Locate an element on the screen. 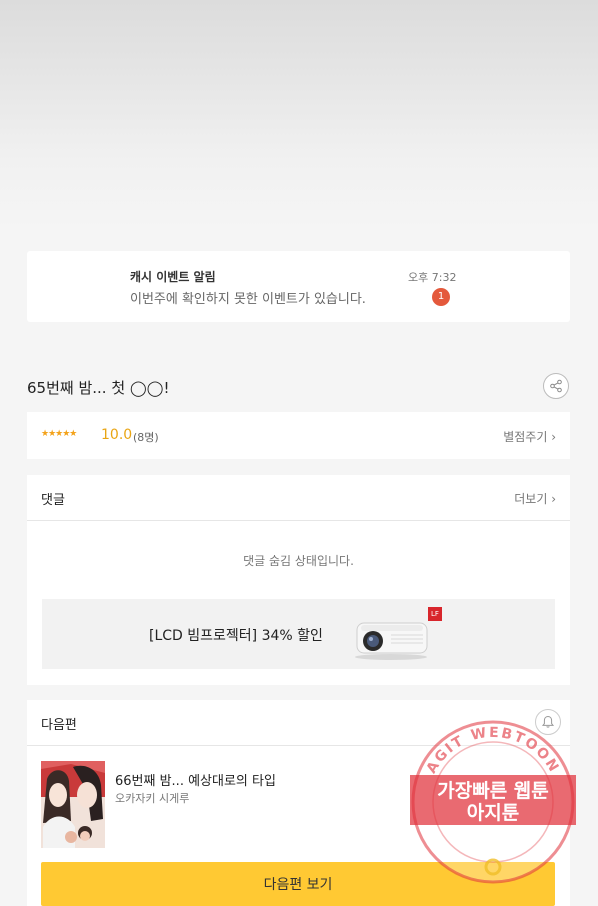  rating-card: ★★★★★ 10.0 (8명) 별점주기 › is located at coordinates (298, 435).